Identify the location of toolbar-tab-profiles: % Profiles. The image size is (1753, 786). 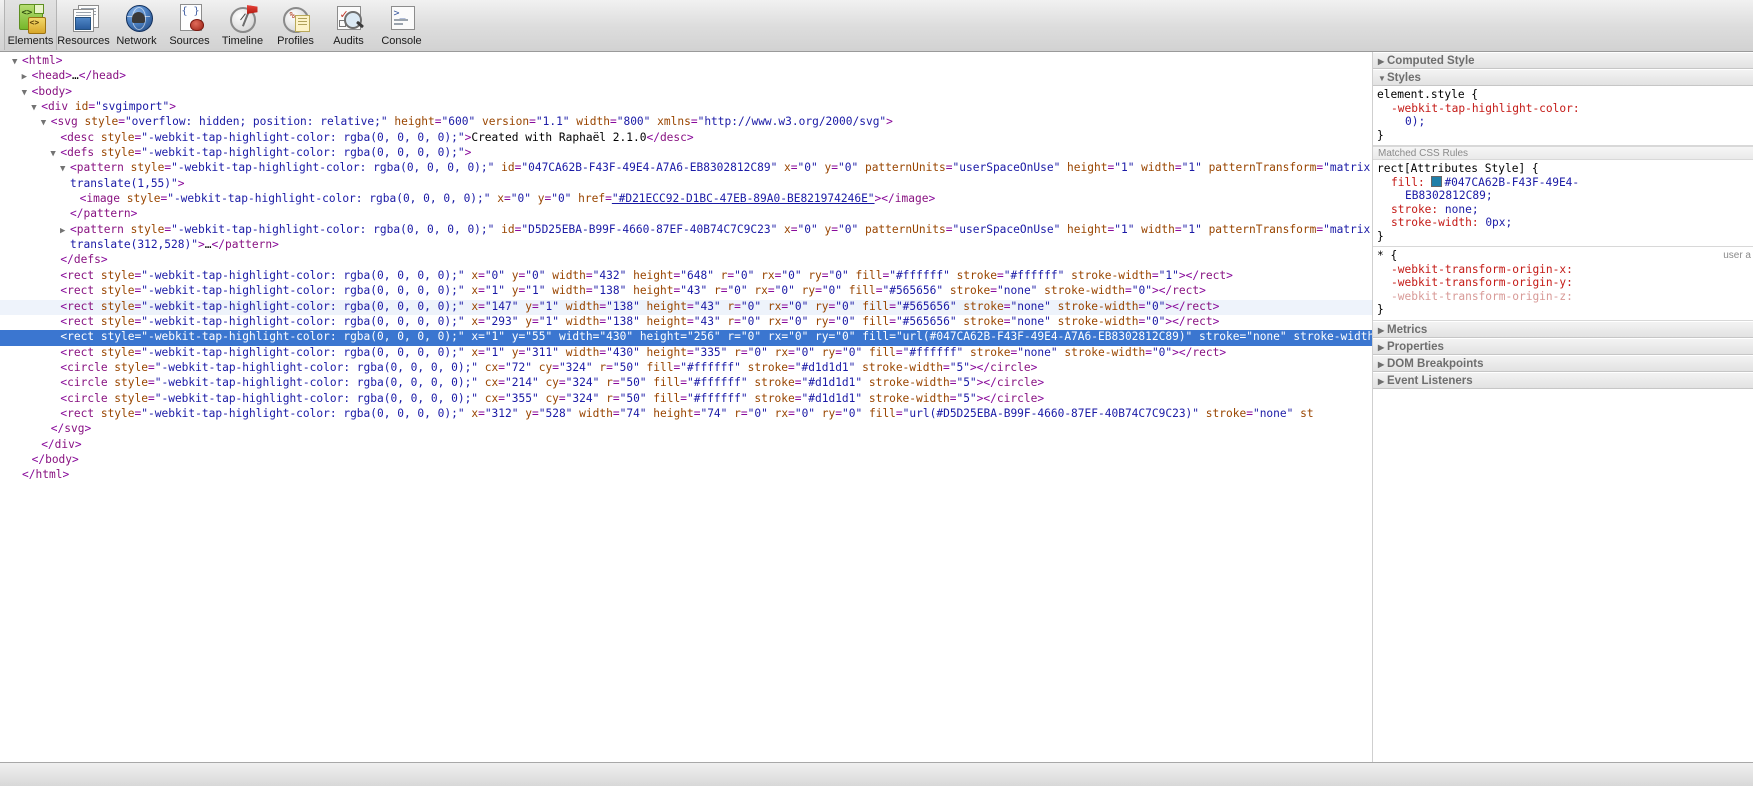
(295, 25).